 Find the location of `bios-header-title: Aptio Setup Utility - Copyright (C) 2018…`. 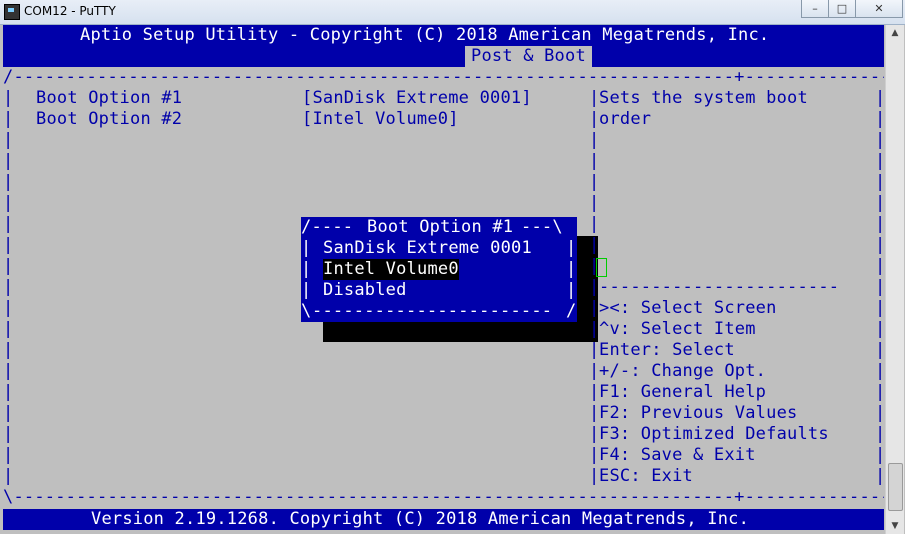

bios-header-title: Aptio Setup Utility - Copyright (C) 2018… is located at coordinates (425, 35).